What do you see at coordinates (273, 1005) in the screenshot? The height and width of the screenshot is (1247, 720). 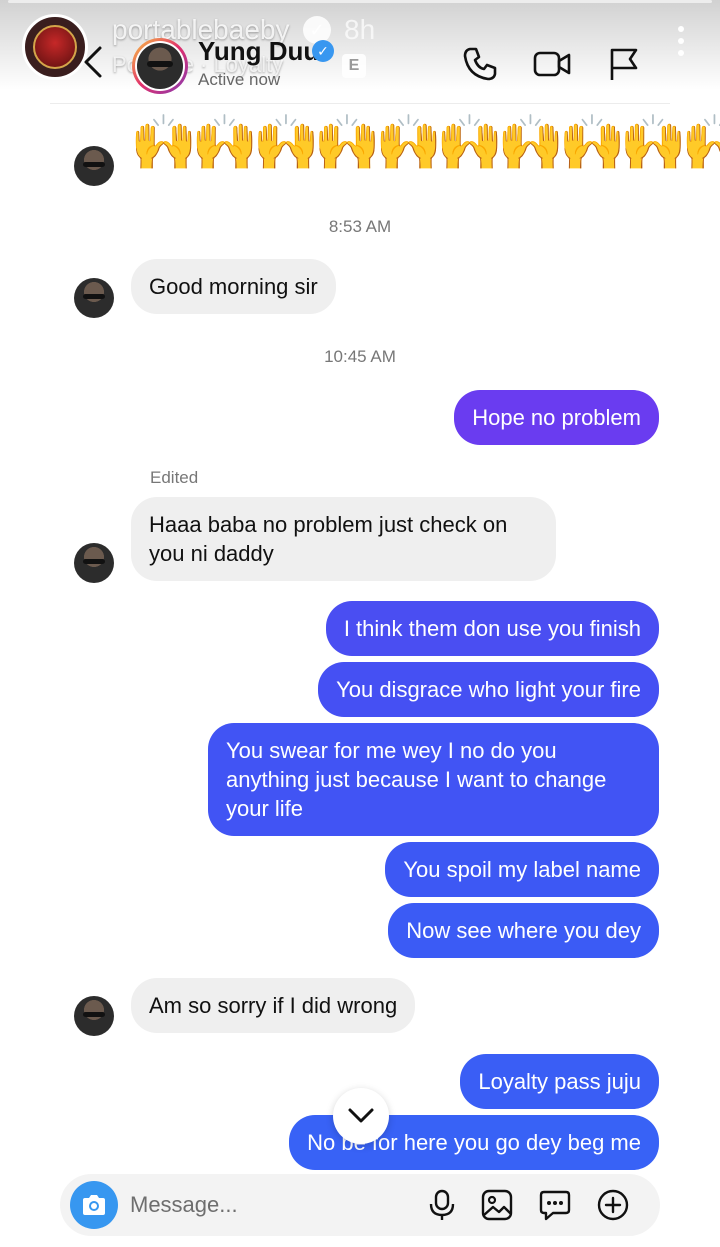 I see `incoming-message: Am so sorry if I did wrong` at bounding box center [273, 1005].